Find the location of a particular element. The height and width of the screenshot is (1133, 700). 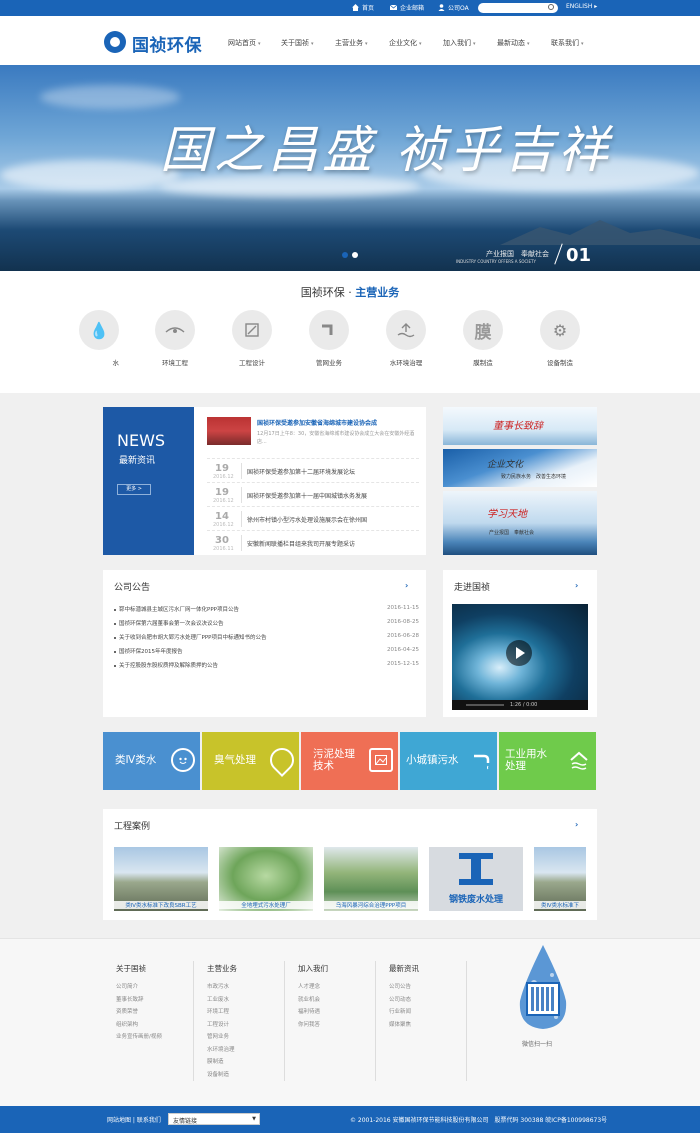

footer-link: 媒体聚焦 is located at coordinates (404, 1025).